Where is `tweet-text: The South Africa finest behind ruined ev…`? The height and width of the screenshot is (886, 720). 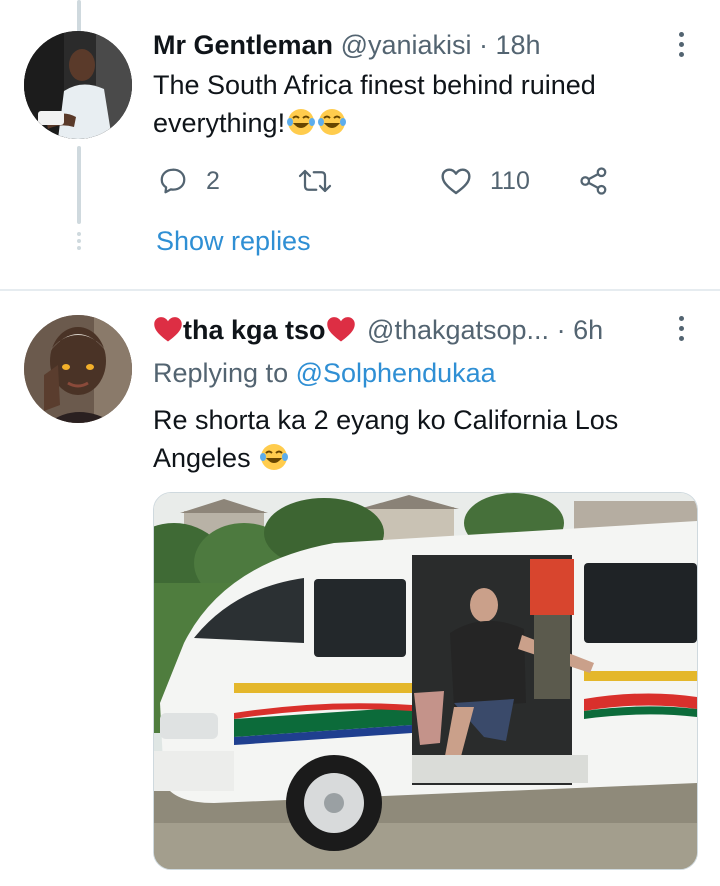 tweet-text: The South Africa finest behind ruined ev… is located at coordinates (374, 104).